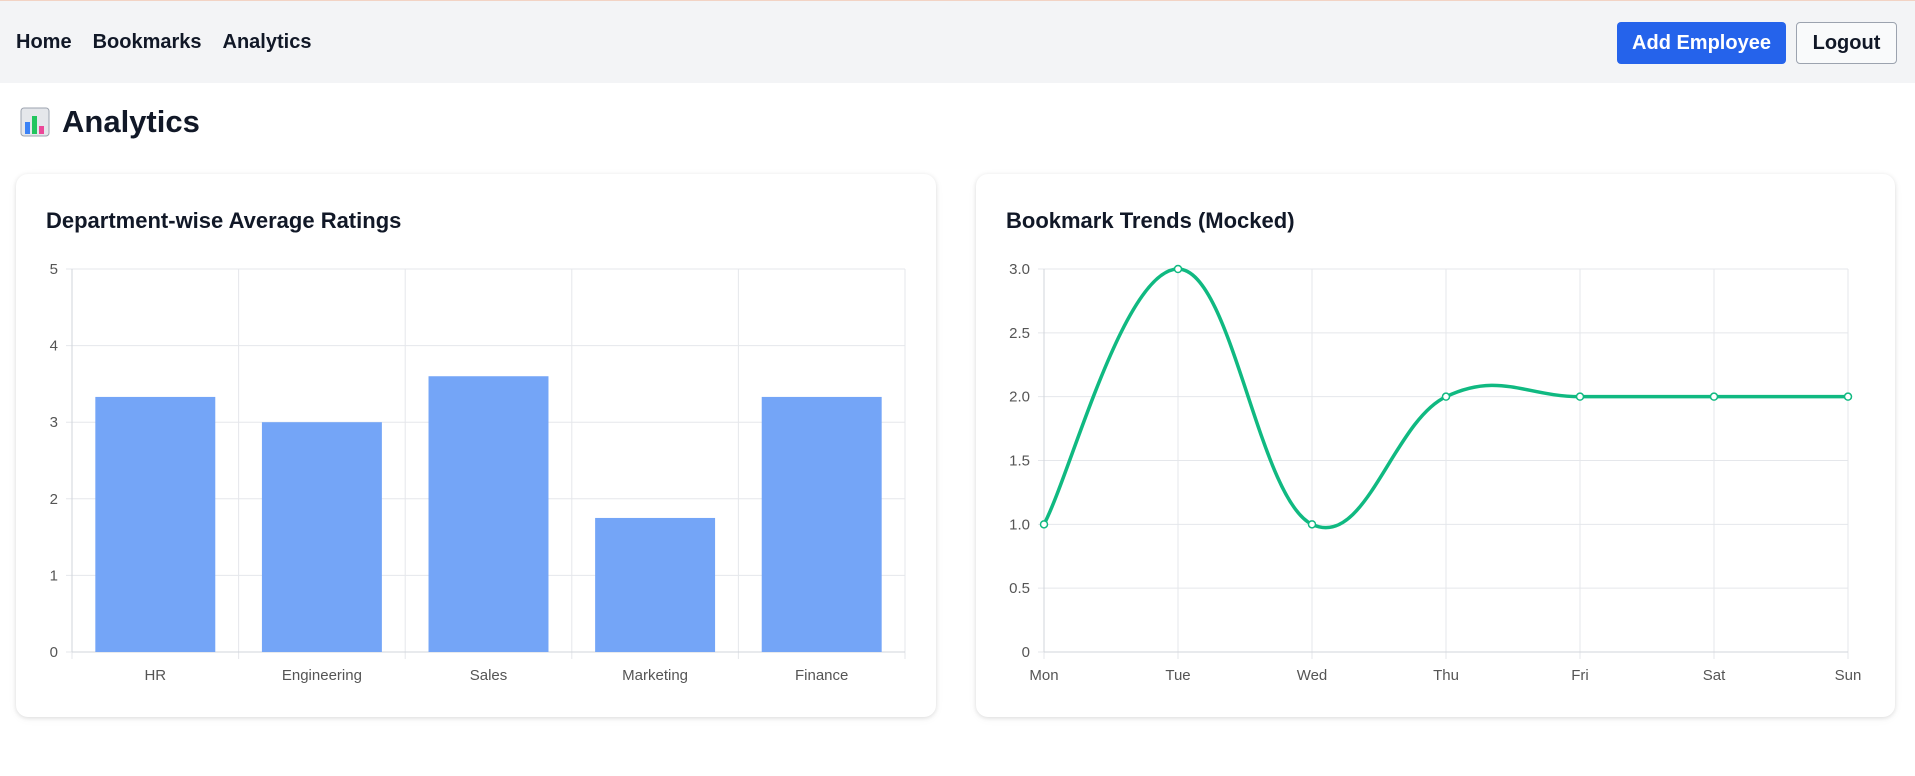 The image size is (1915, 776). What do you see at coordinates (1019, 461) in the screenshot?
I see `y-tick-label: 1.5` at bounding box center [1019, 461].